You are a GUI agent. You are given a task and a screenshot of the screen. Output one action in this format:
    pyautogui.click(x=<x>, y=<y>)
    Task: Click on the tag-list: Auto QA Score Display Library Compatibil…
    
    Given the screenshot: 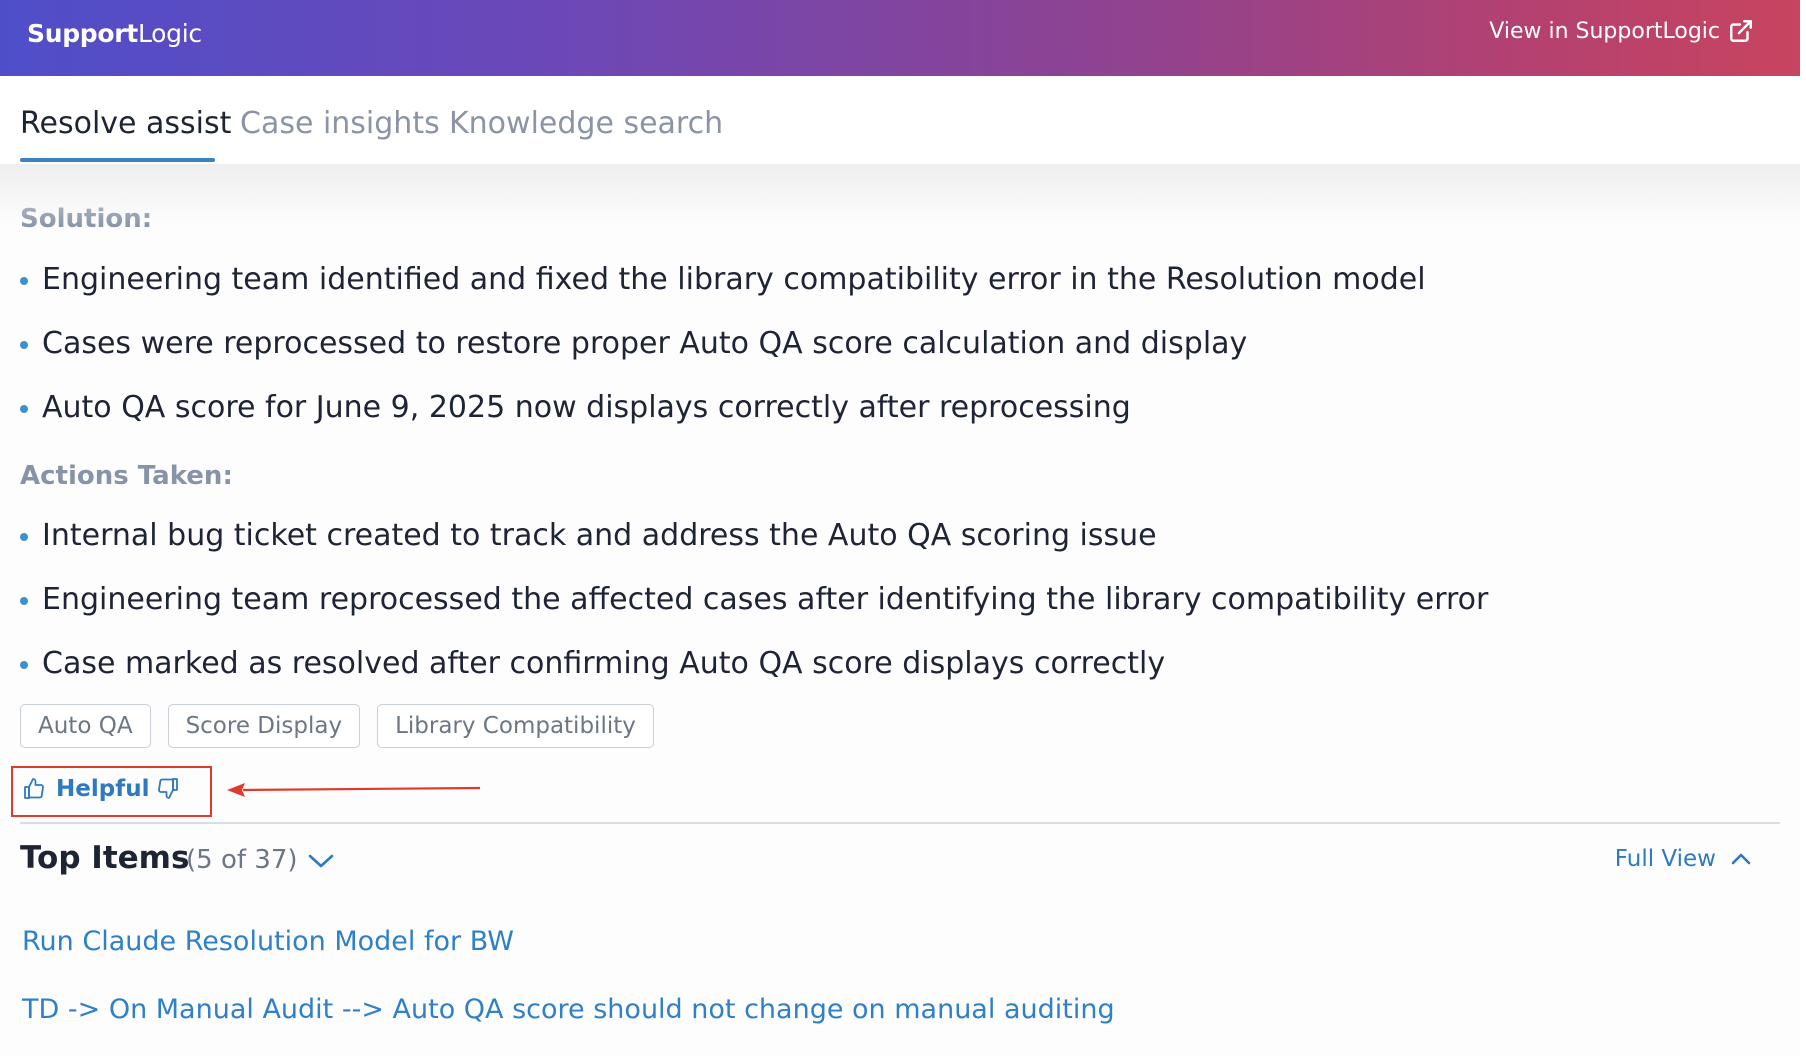 What is the action you would take?
    pyautogui.click(x=337, y=726)
    